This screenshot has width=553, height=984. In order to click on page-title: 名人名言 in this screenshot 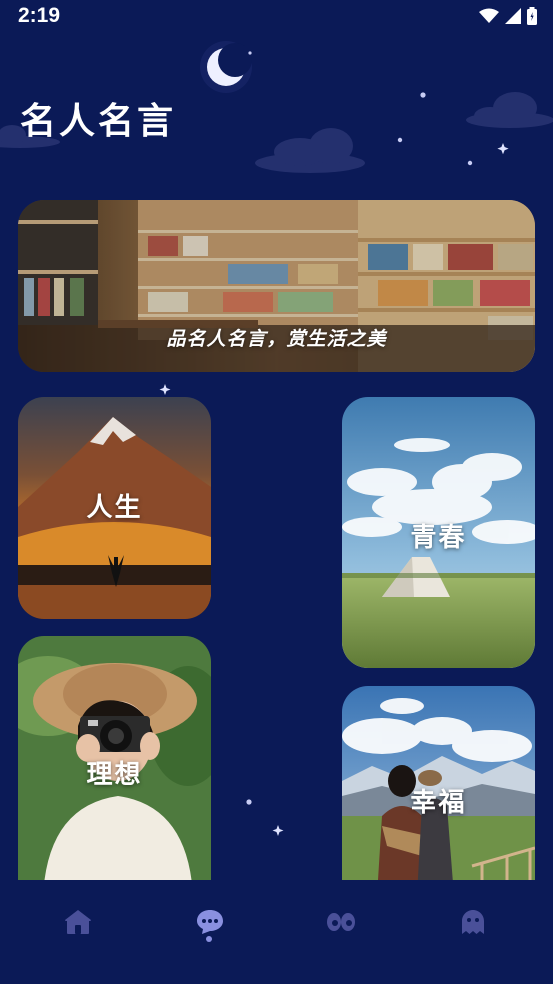, I will do `click(98, 121)`.